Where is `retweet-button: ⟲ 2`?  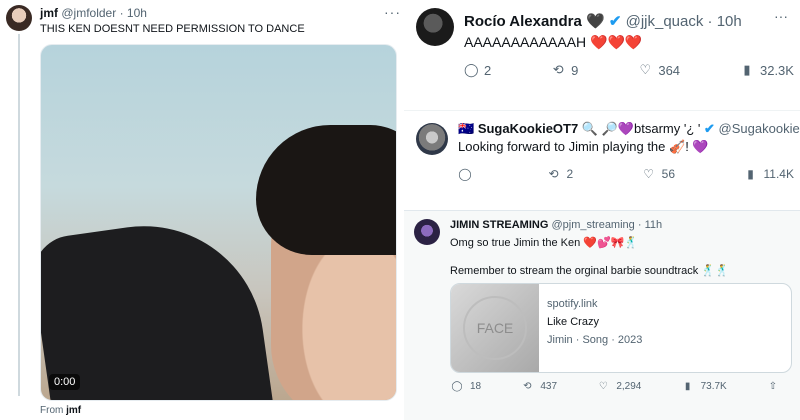
retweet-button: ⟲ 2 is located at coordinates (559, 174).